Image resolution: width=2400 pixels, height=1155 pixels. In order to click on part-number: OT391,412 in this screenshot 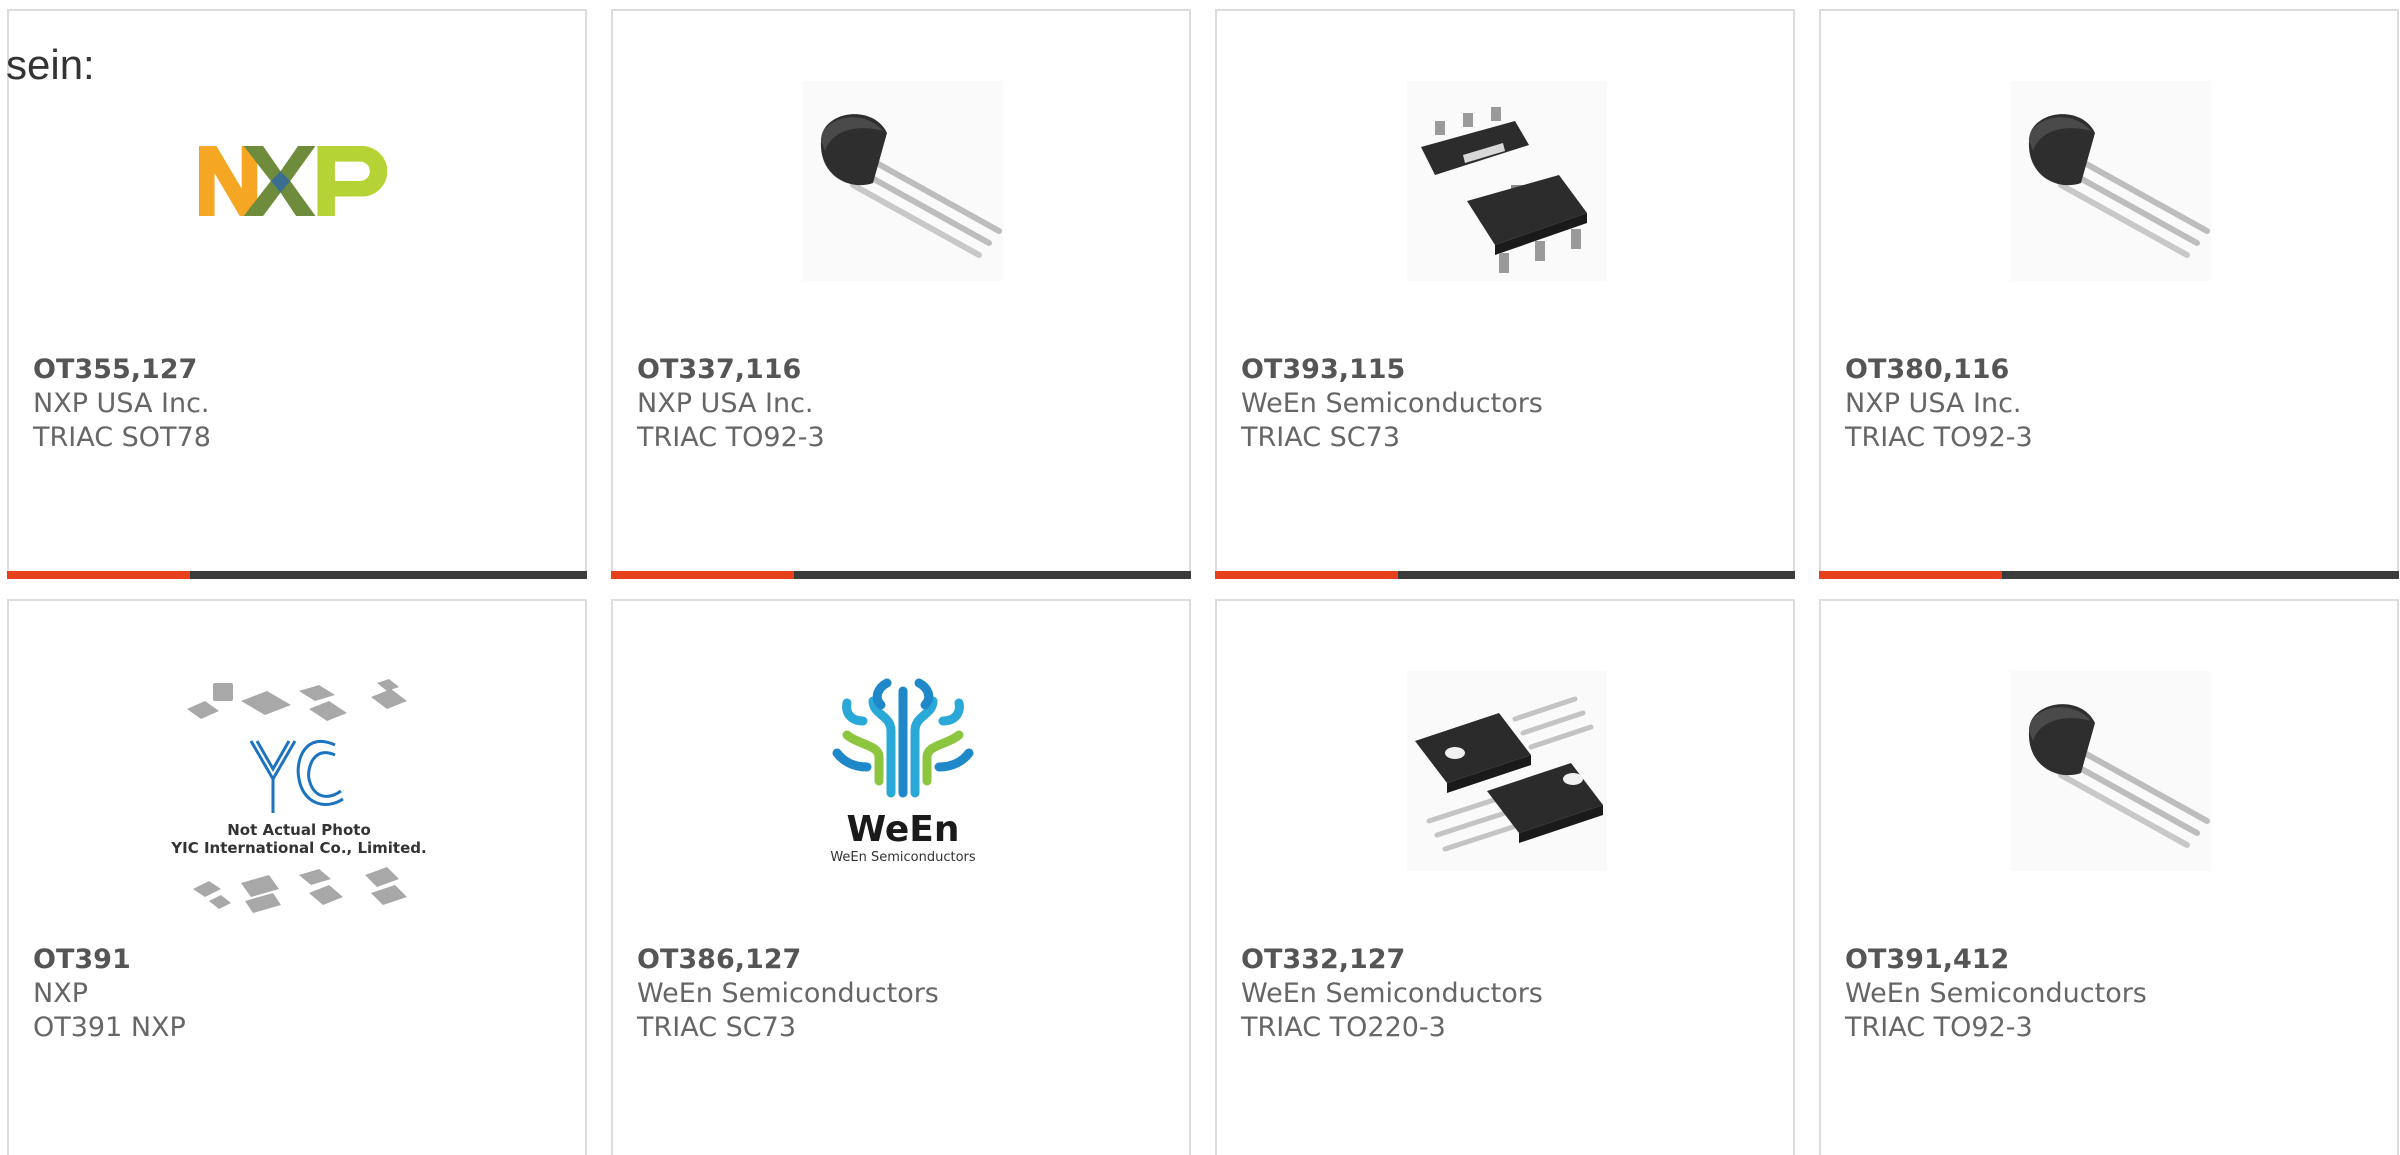, I will do `click(1996, 960)`.